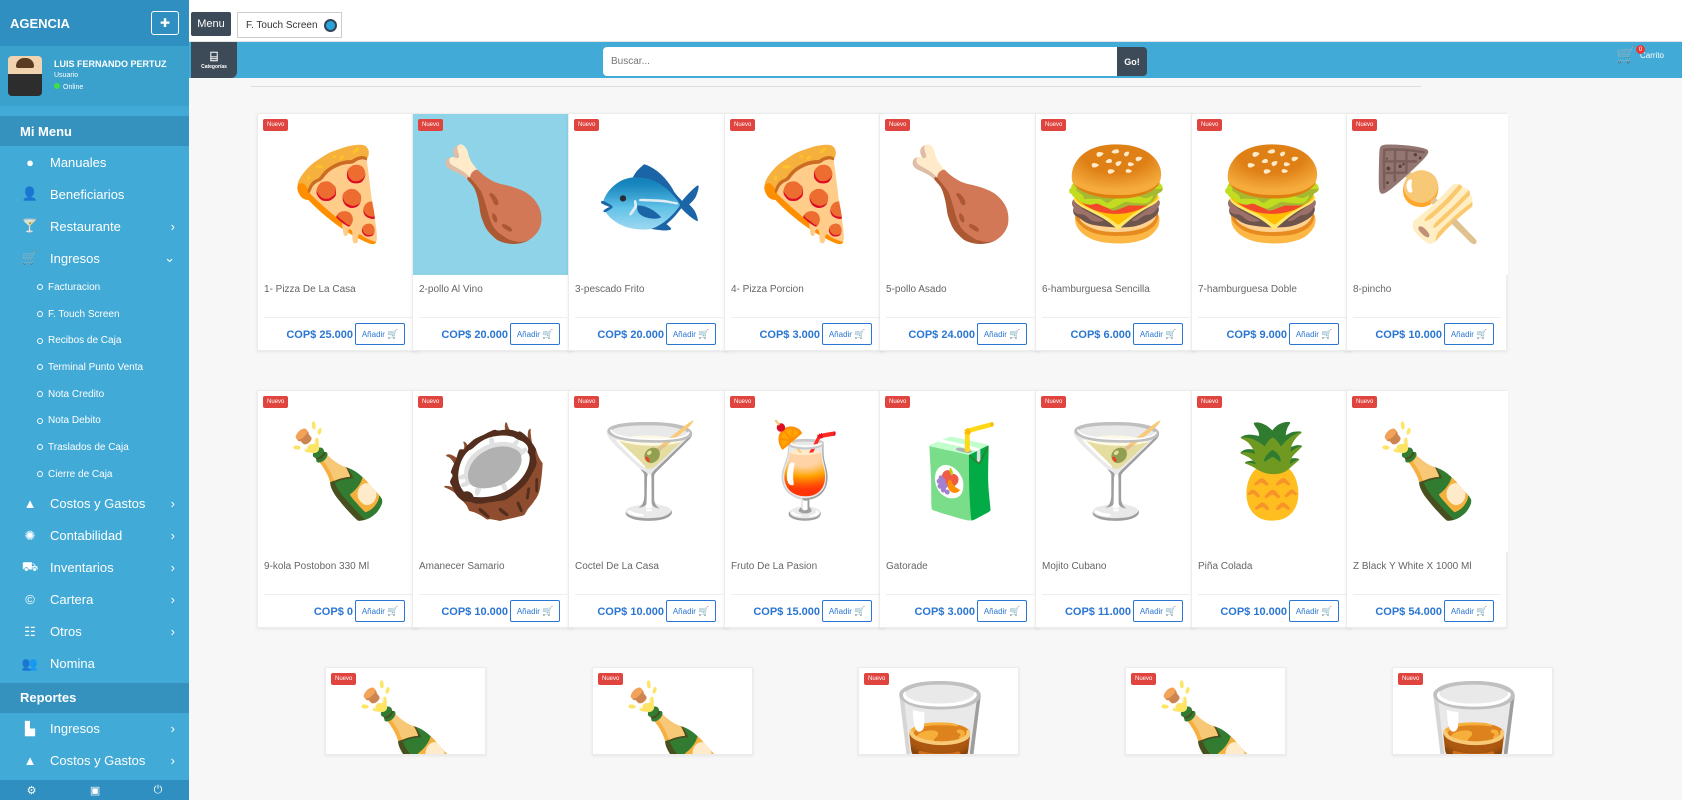 This screenshot has width=1682, height=800. Describe the element at coordinates (94, 340) in the screenshot. I see `sidebar-subitem: Recibos de Caja` at that location.